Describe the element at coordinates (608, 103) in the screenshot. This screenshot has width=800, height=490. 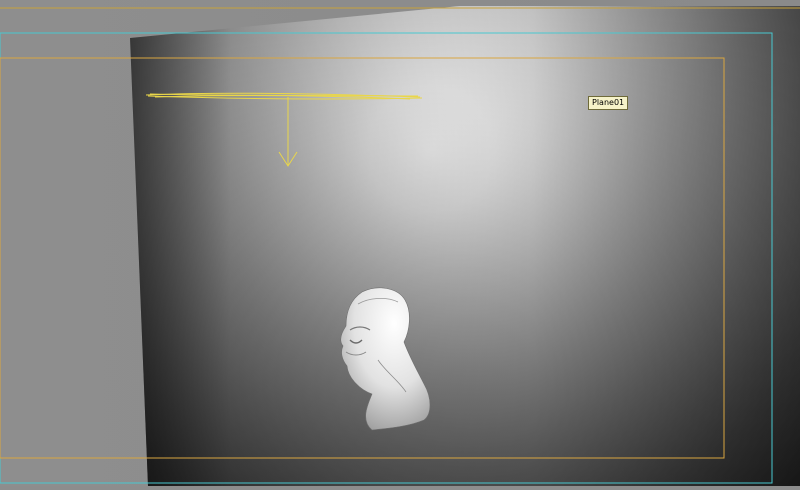
I see `object-name-tooltip: Plane01` at that location.